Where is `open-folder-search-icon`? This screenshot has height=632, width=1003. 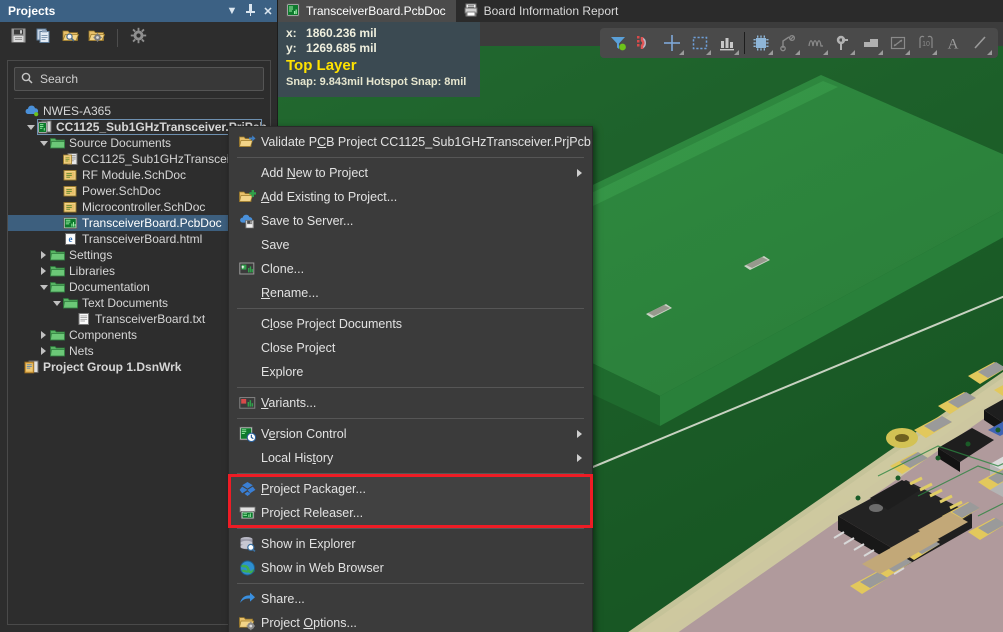 open-folder-search-icon is located at coordinates (71, 38).